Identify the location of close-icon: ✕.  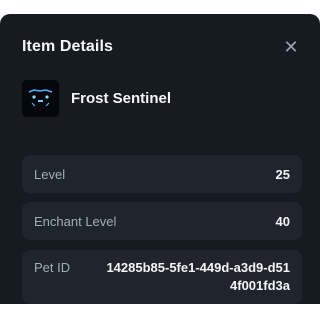
(291, 47).